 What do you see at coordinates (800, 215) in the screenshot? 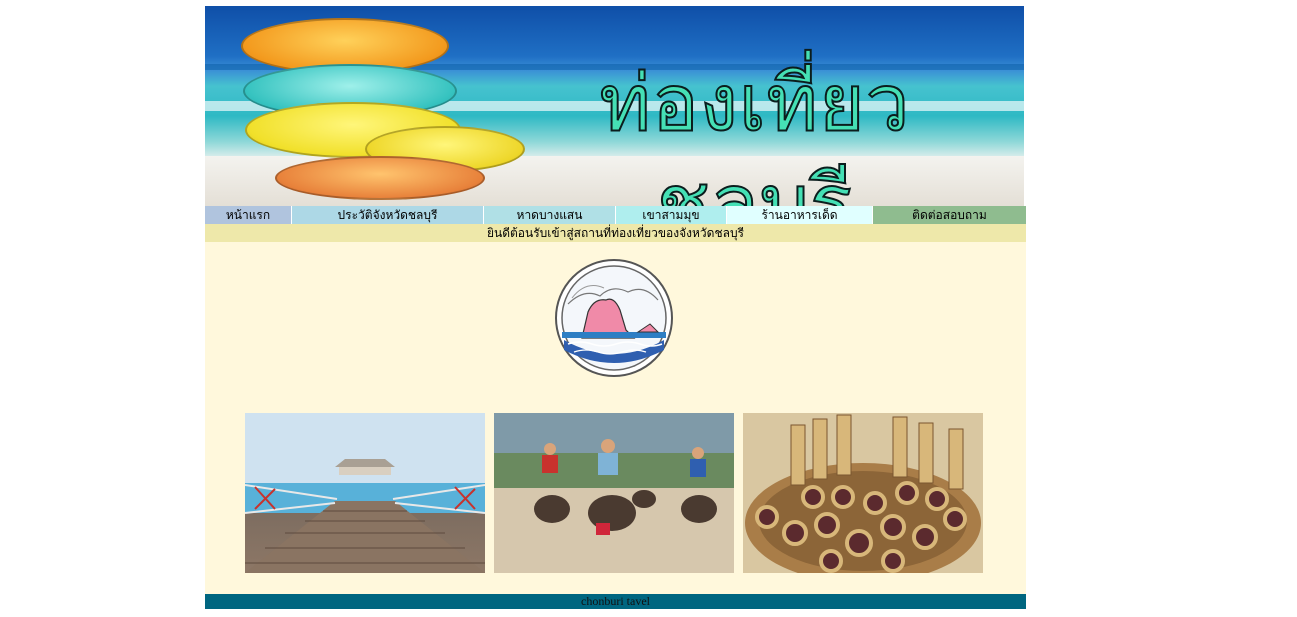
I see `nav-item-restaurants: ร้านอาหารเด็ด` at bounding box center [800, 215].